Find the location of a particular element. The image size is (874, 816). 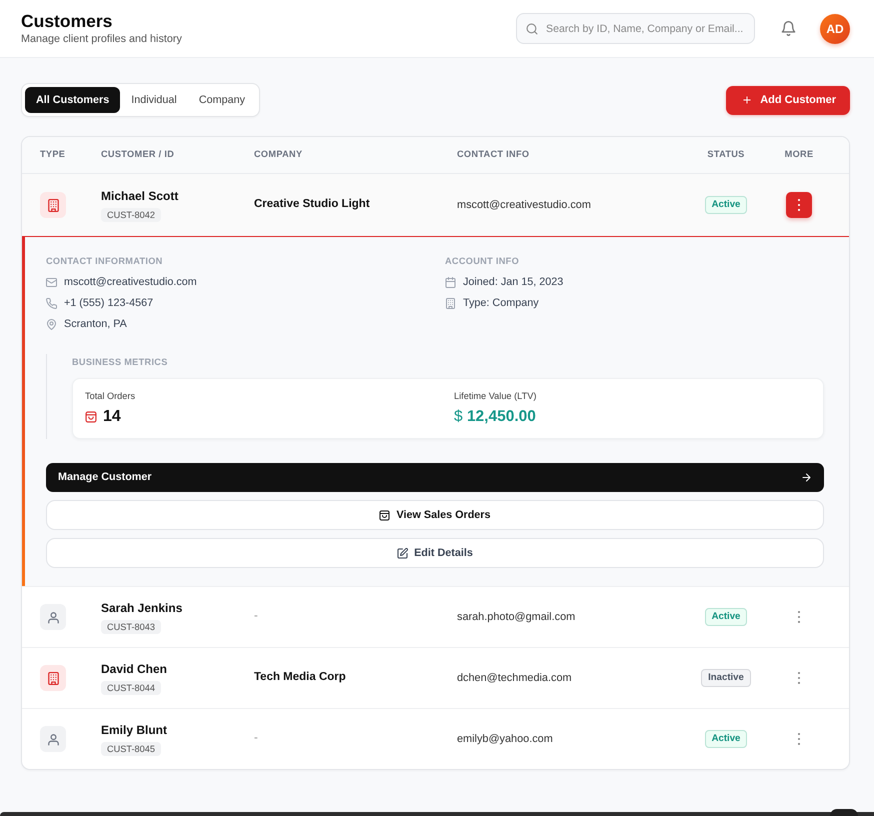

column-header: STATUS is located at coordinates (726, 155).